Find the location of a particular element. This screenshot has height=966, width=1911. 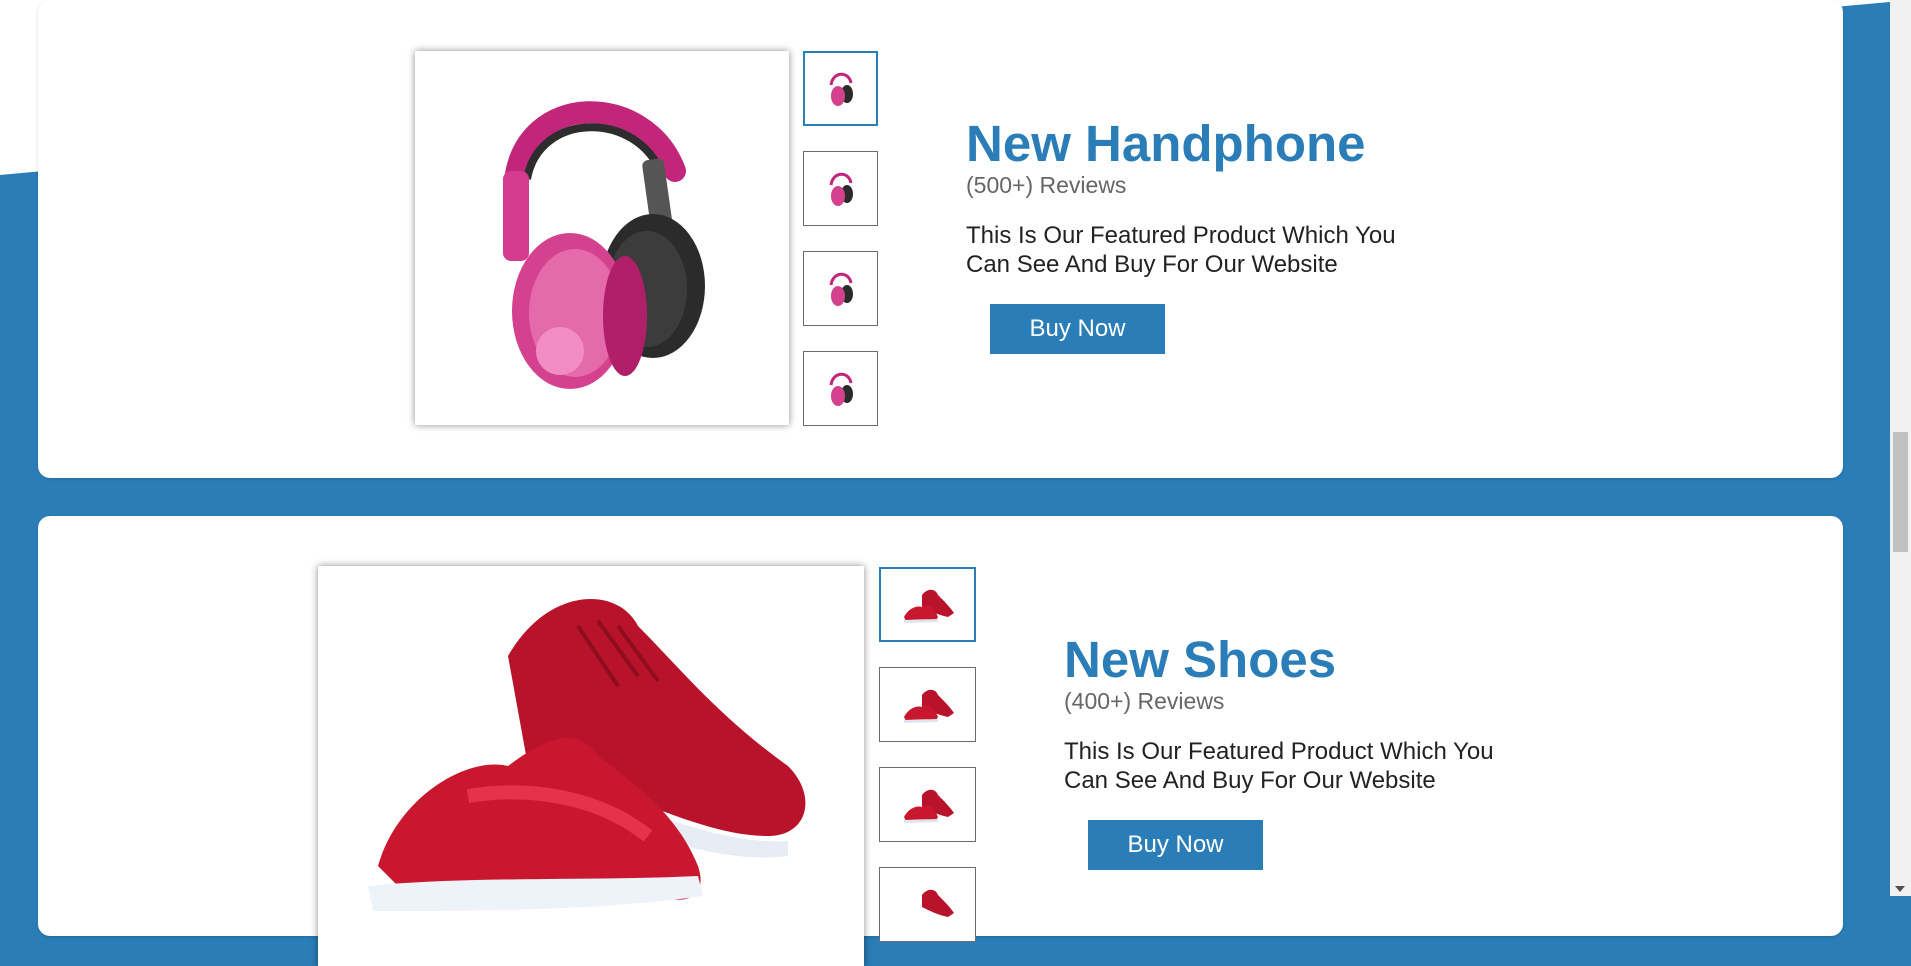

product-title: New Handphone is located at coordinates (1166, 143).